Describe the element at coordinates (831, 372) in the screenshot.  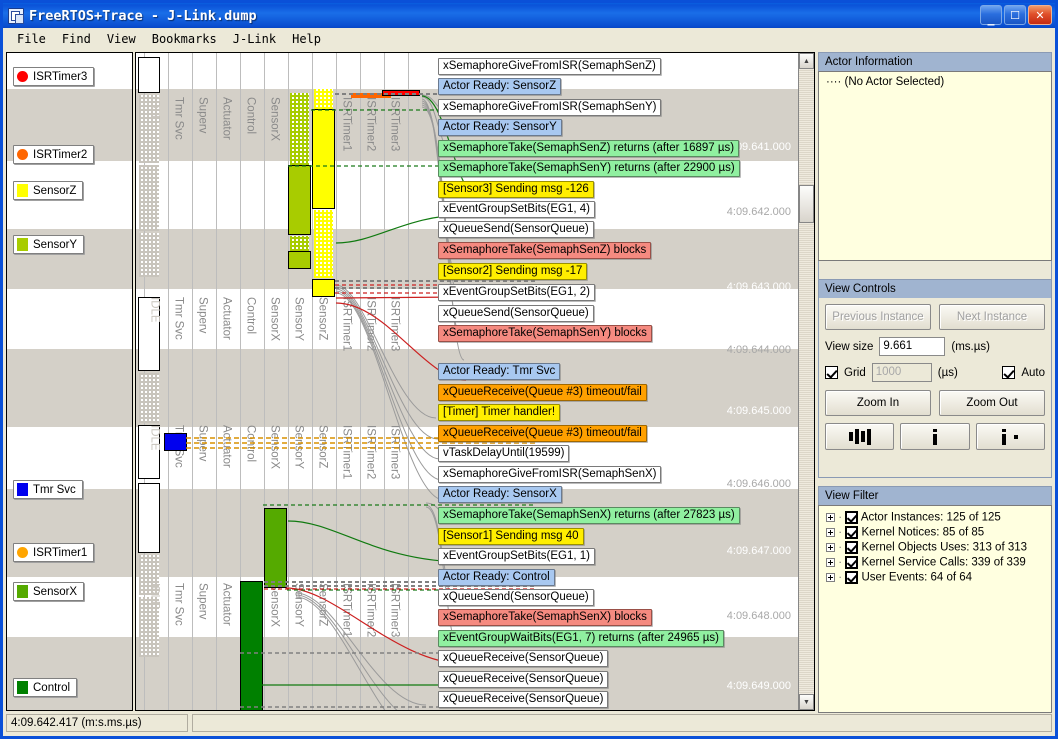
I see `grid-checkbox` at that location.